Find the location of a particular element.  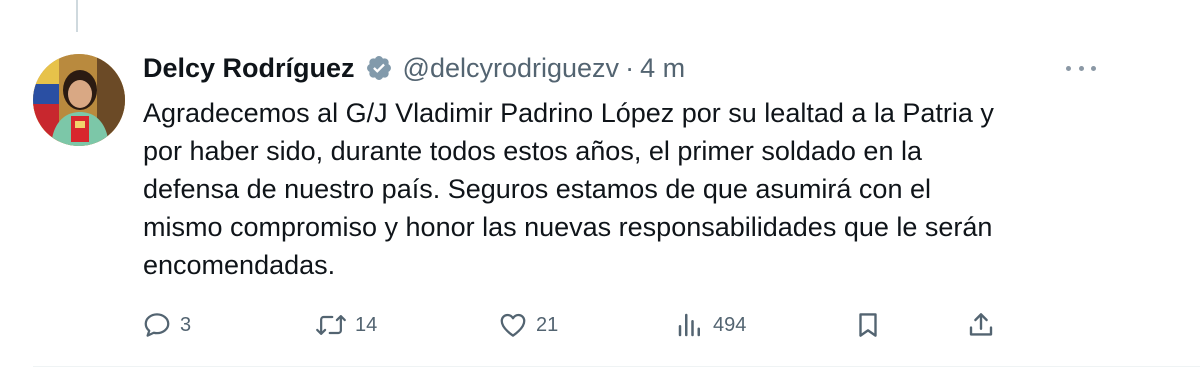

like-count: 21 is located at coordinates (547, 324).